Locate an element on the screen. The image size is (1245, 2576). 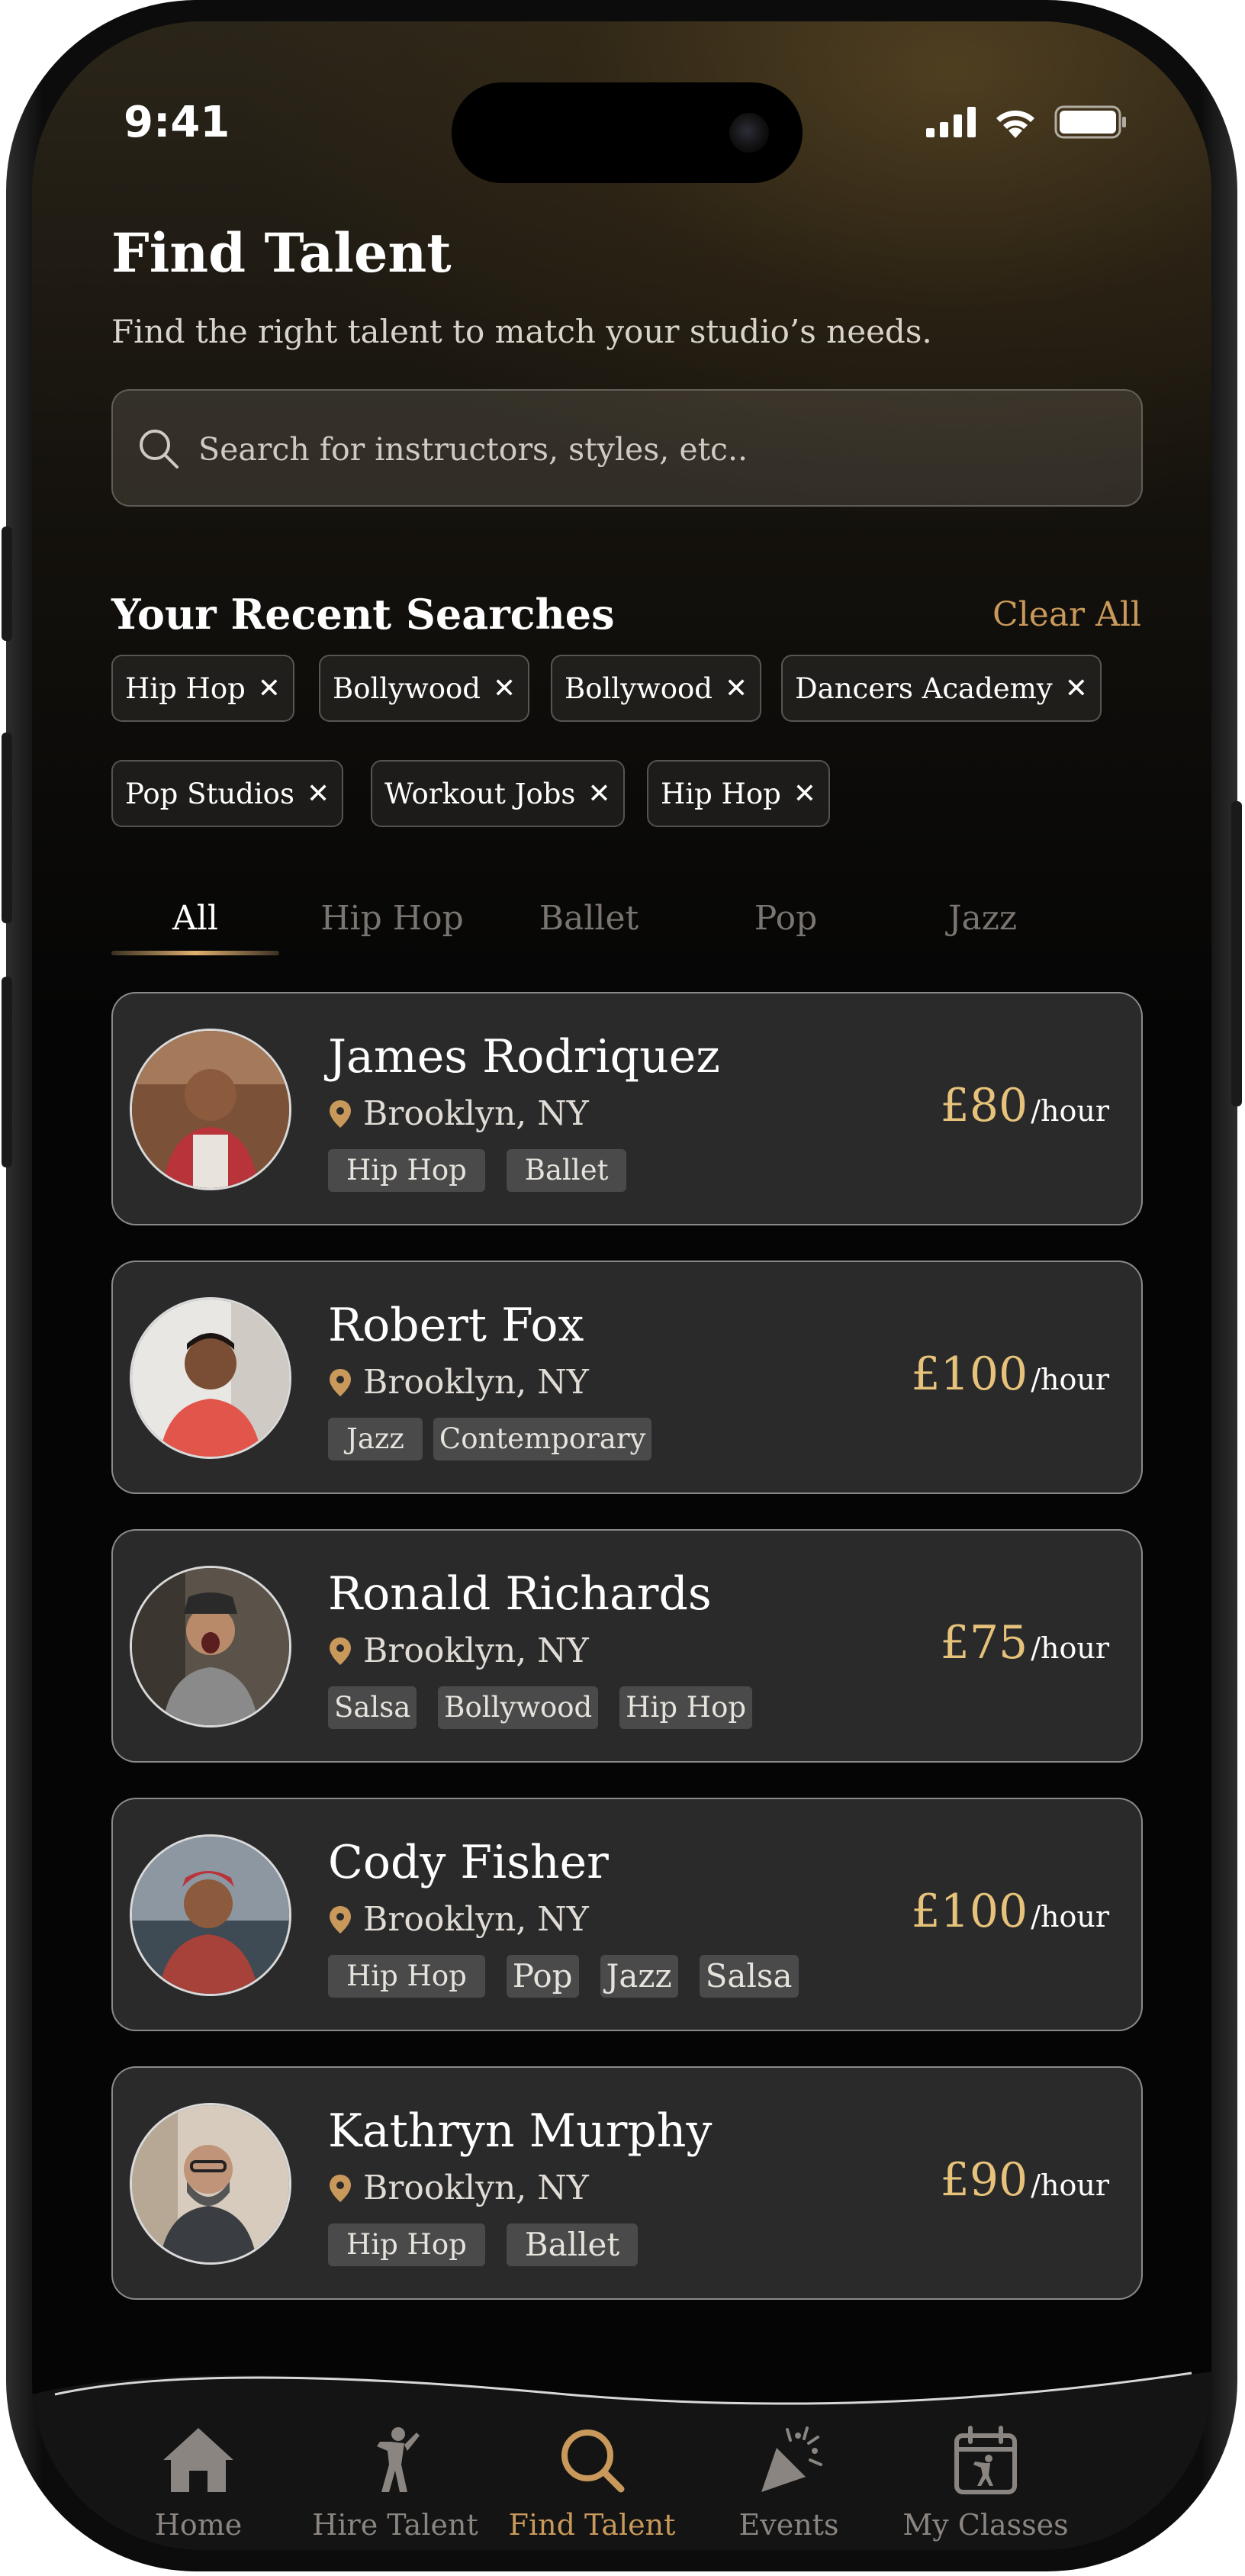
recent-chip: Workout Jobs ✕ is located at coordinates (498, 793).